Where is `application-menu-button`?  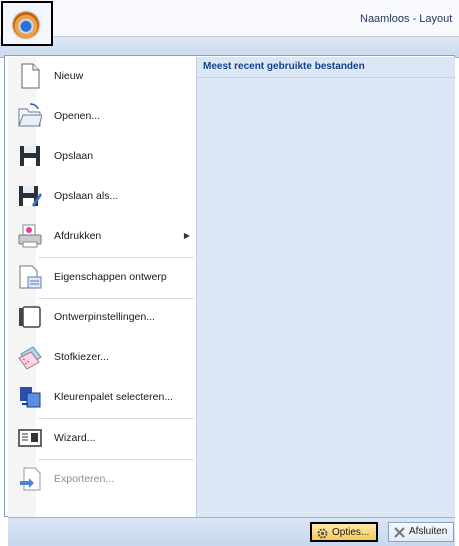
application-menu-button is located at coordinates (27, 23).